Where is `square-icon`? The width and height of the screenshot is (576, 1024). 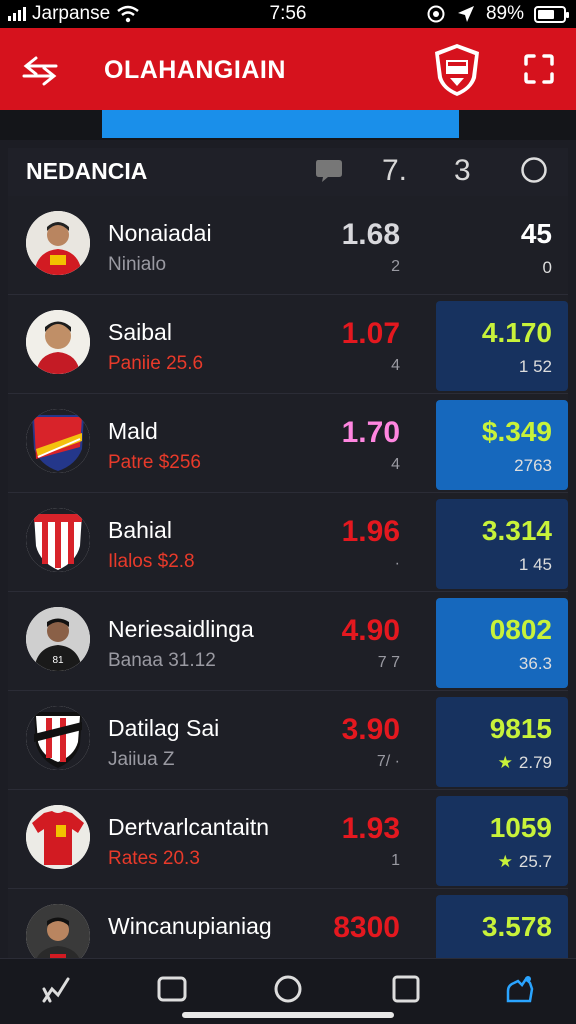 square-icon is located at coordinates (172, 989).